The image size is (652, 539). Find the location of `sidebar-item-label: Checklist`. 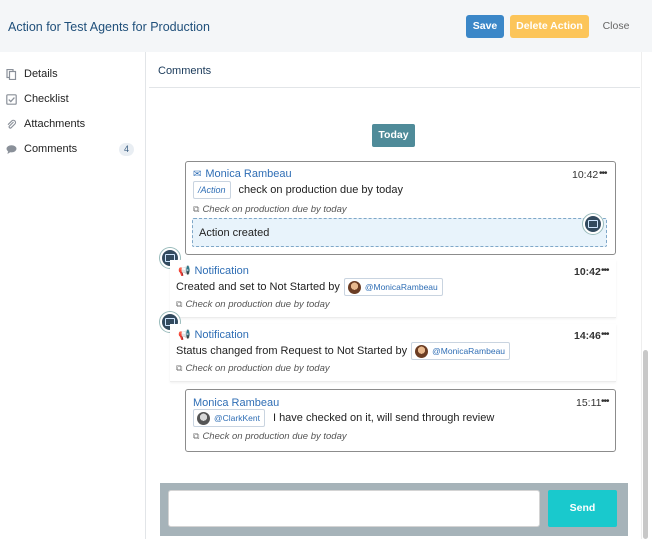

sidebar-item-label: Checklist is located at coordinates (46, 99).